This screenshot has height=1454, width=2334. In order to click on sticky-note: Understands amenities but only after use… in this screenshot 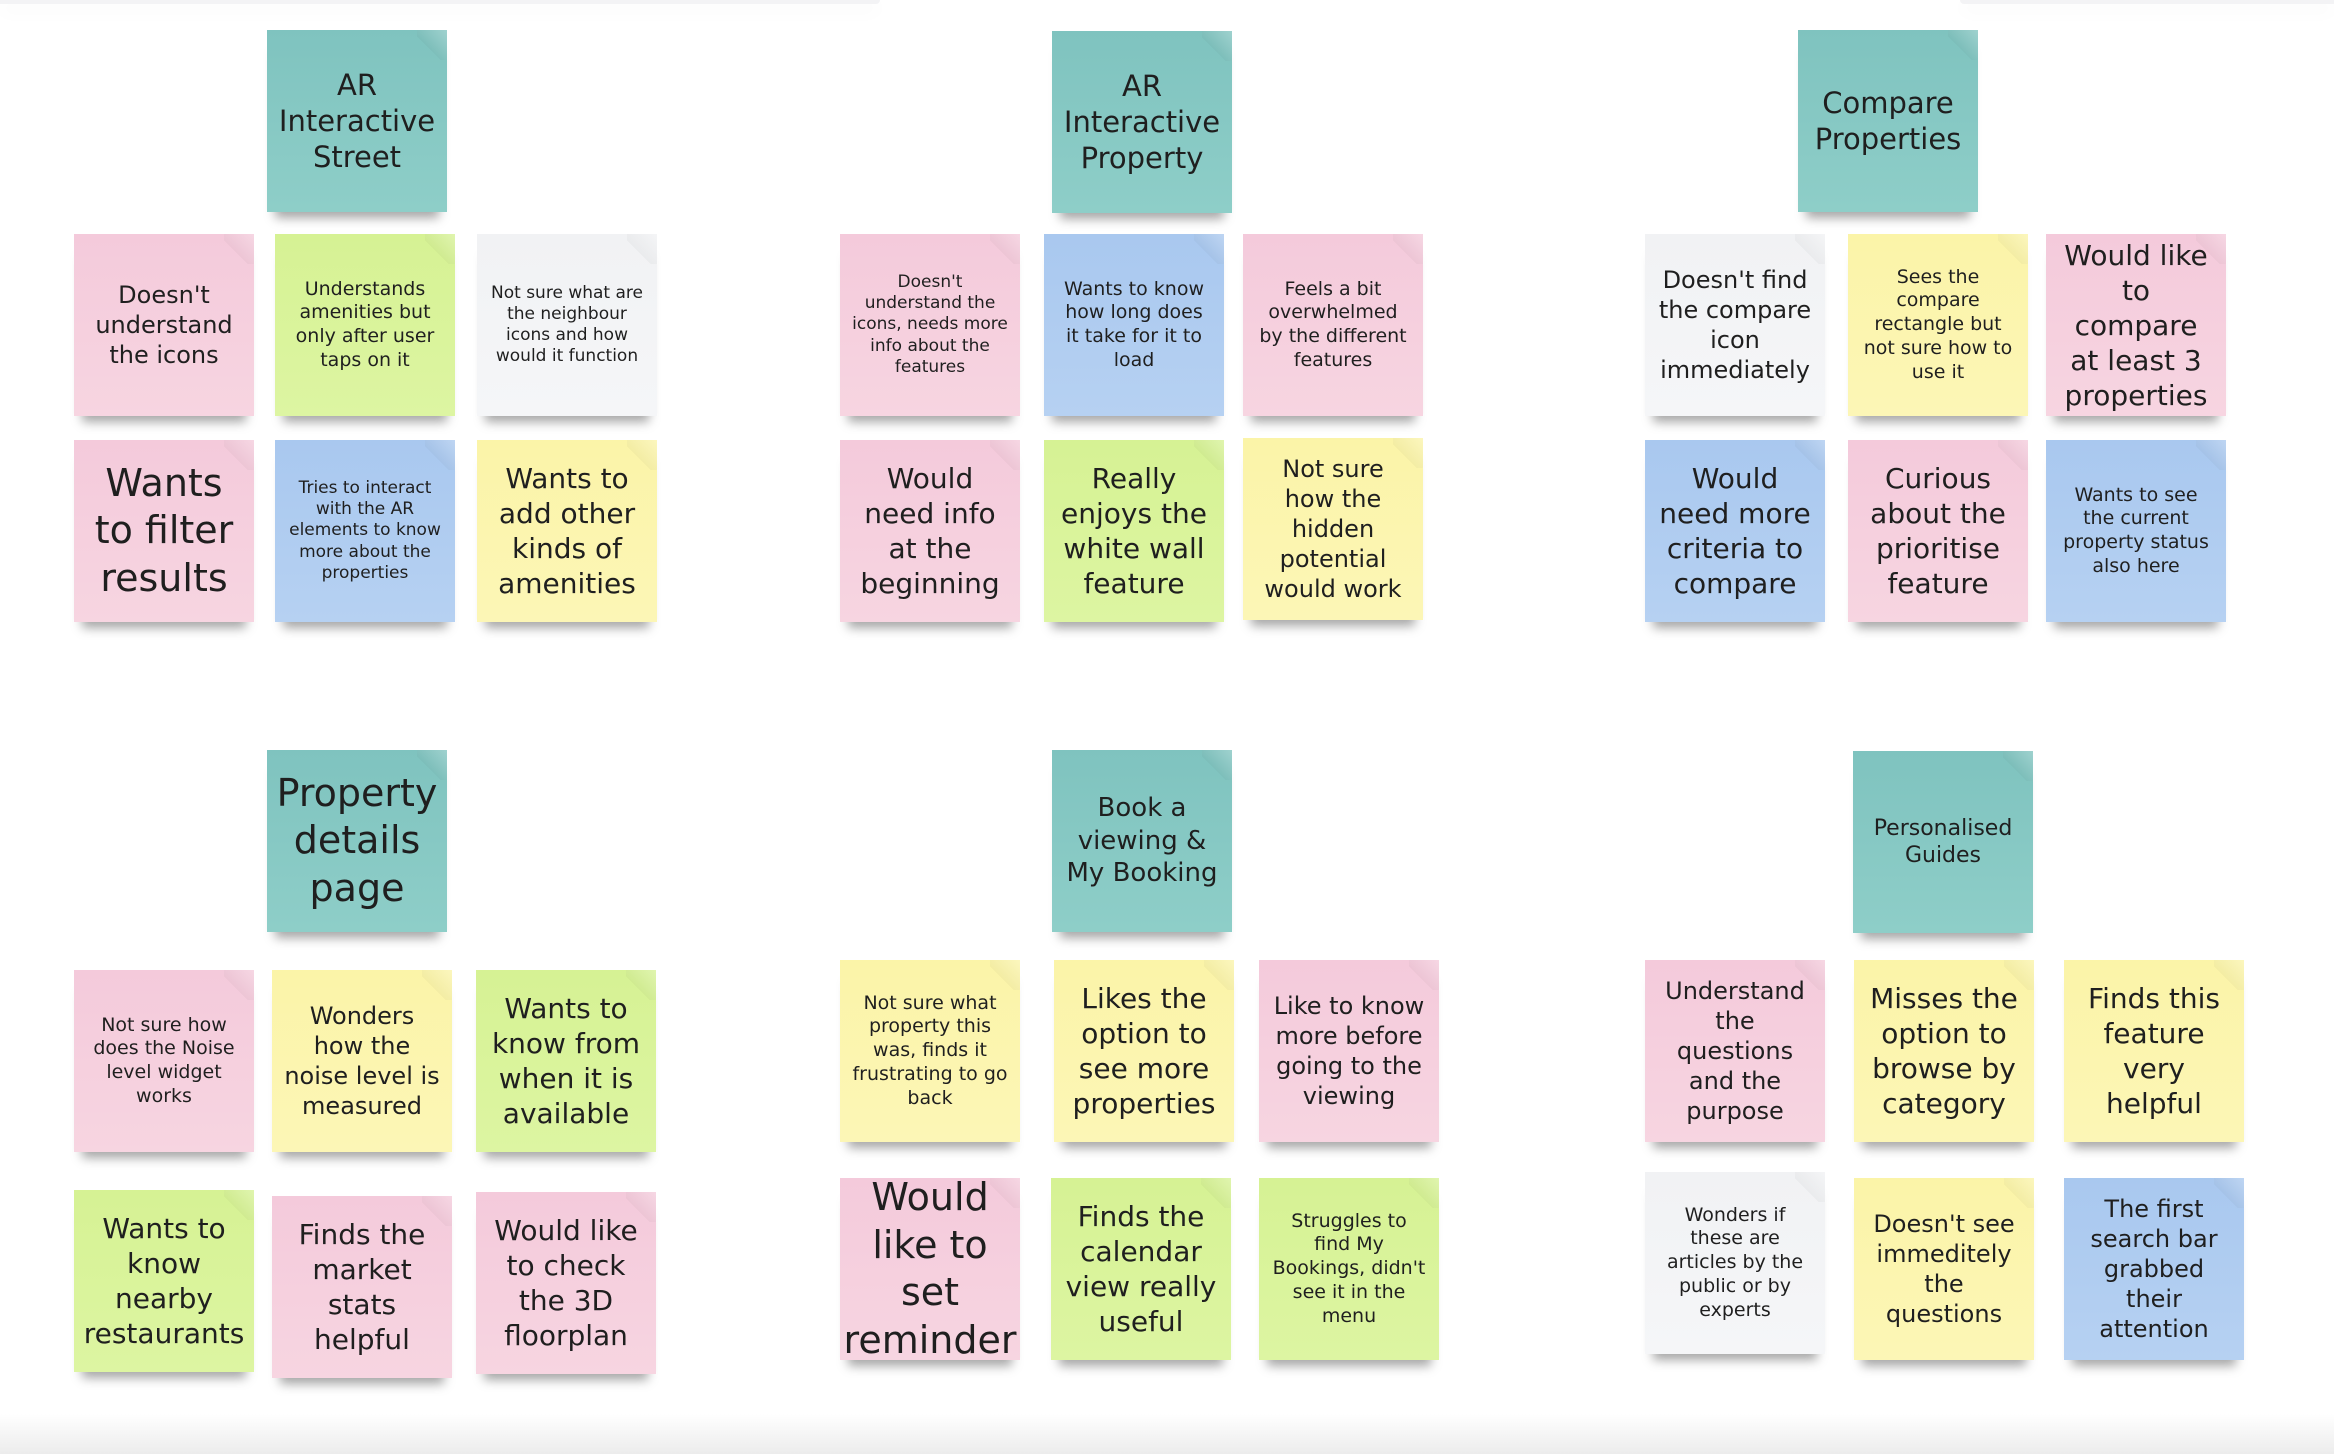, I will do `click(365, 325)`.